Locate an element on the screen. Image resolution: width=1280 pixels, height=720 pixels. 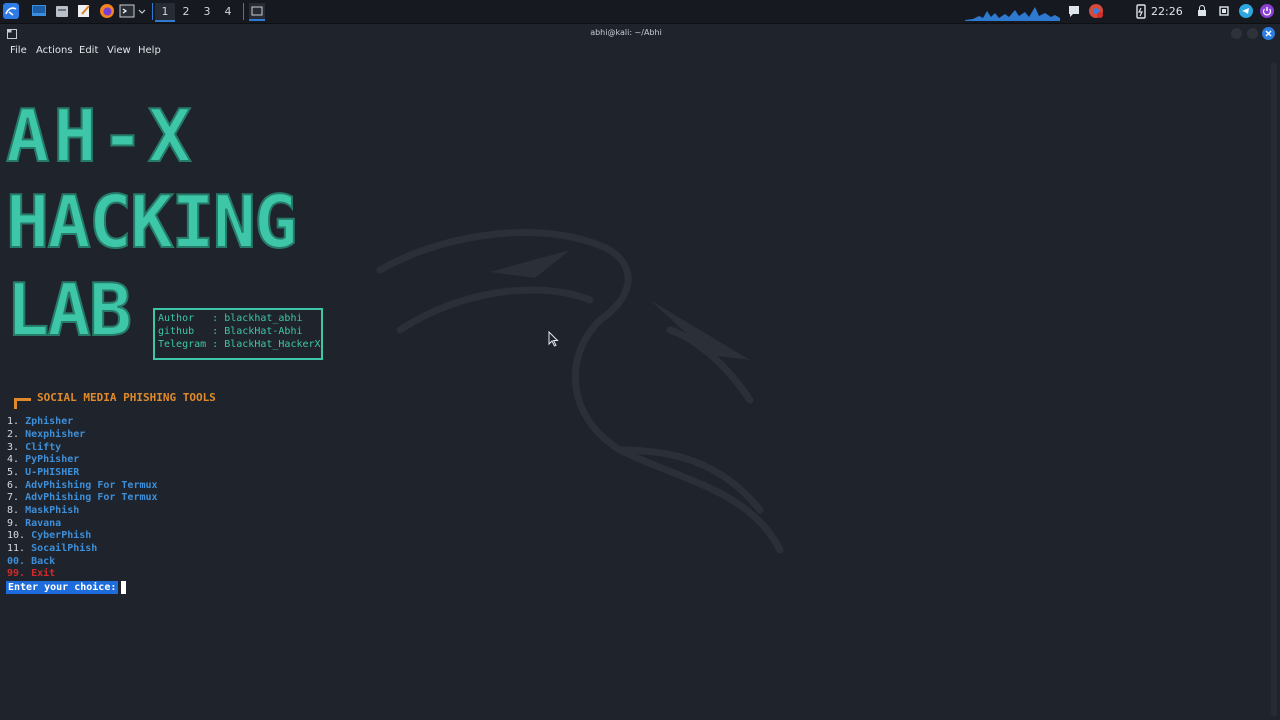
maximize-button is located at coordinates (1252, 33).